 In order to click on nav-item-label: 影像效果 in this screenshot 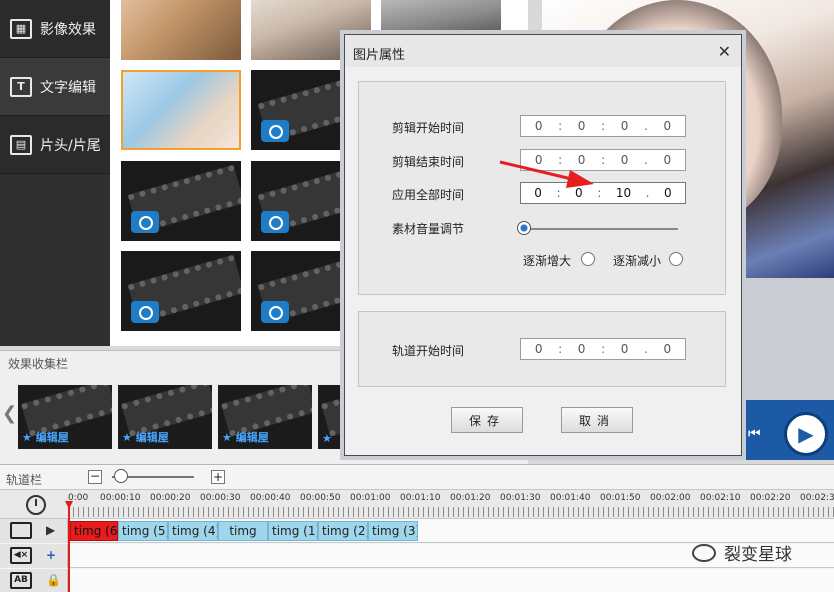, I will do `click(68, 29)`.